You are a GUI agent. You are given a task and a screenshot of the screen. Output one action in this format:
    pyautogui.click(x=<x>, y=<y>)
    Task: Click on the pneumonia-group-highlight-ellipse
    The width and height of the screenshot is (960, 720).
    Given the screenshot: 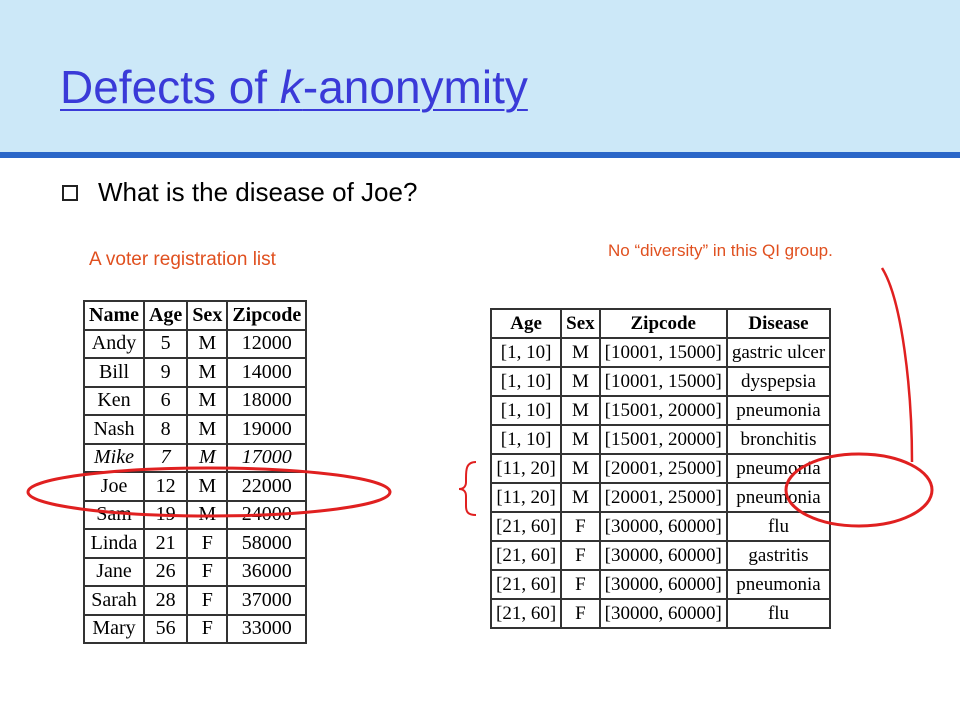 What is the action you would take?
    pyautogui.click(x=859, y=490)
    